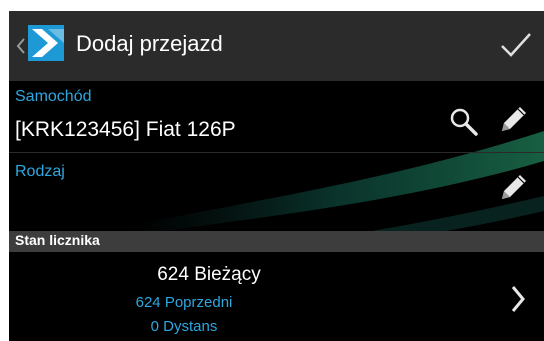 The image size is (544, 341). What do you see at coordinates (518, 299) in the screenshot?
I see `chevron-right-icon` at bounding box center [518, 299].